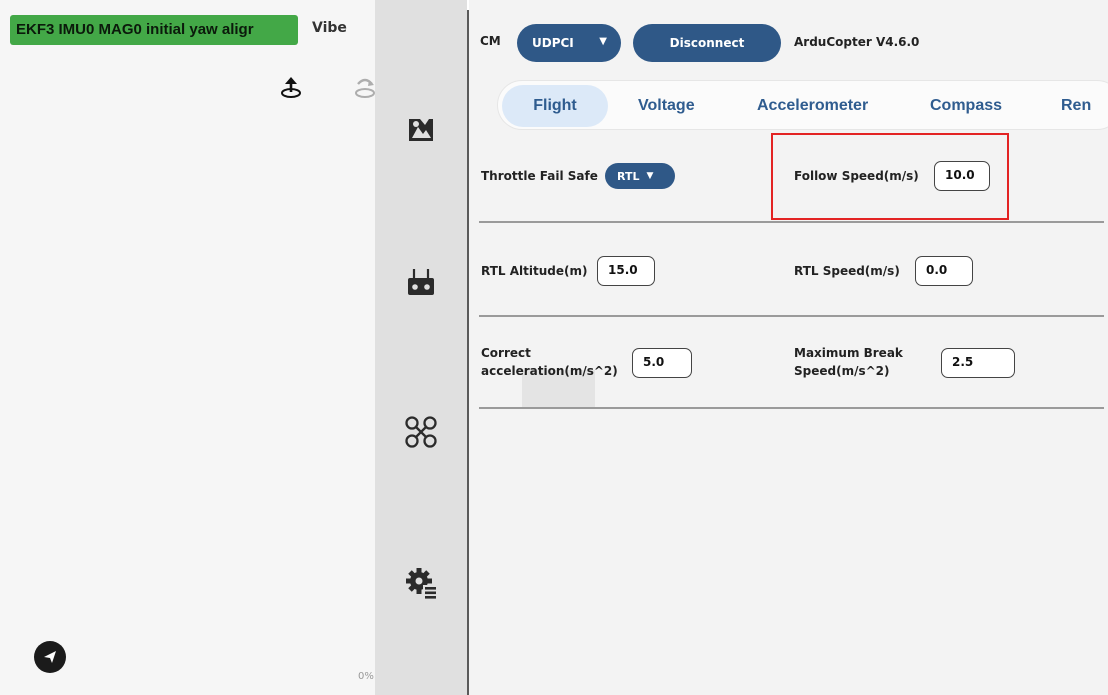 The height and width of the screenshot is (695, 1108). I want to click on rtl-speed-label: RTL Speed(m/s), so click(847, 271).